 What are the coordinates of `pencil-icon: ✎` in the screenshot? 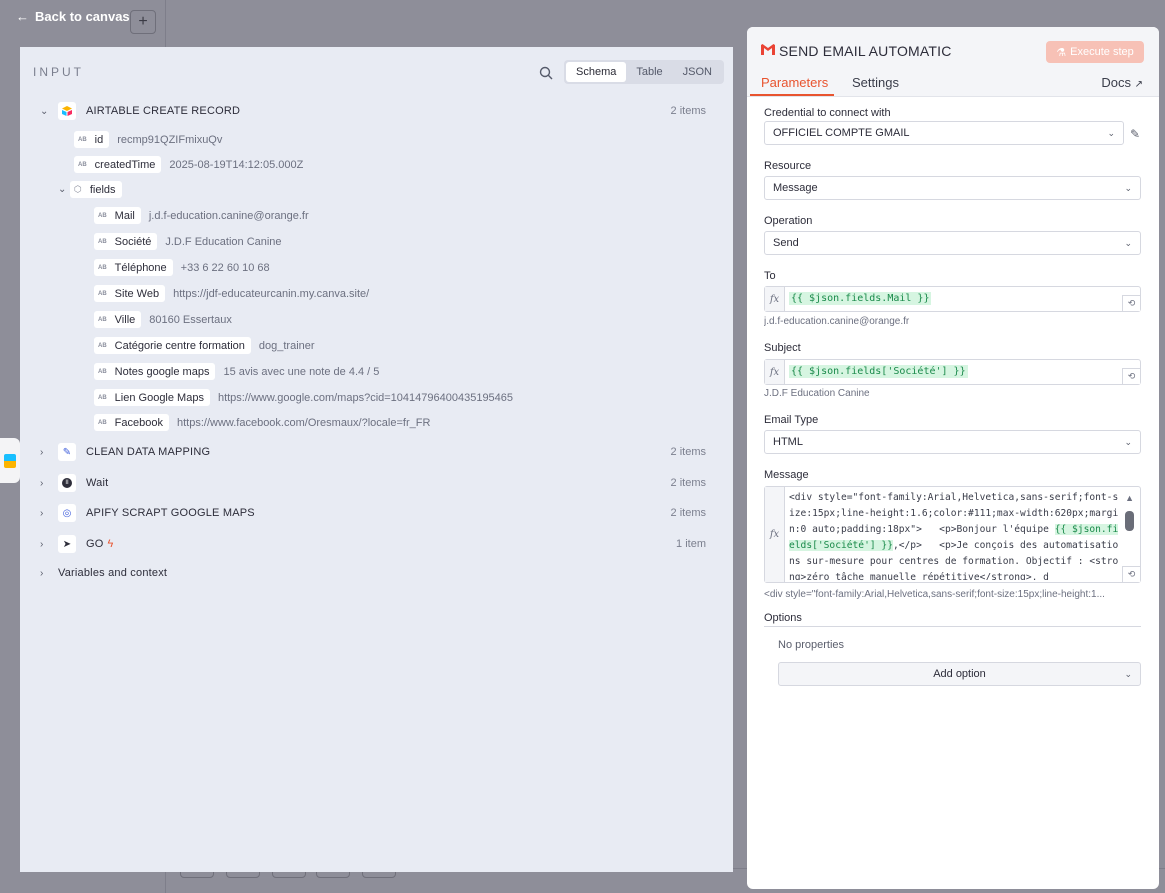 It's located at (67, 452).